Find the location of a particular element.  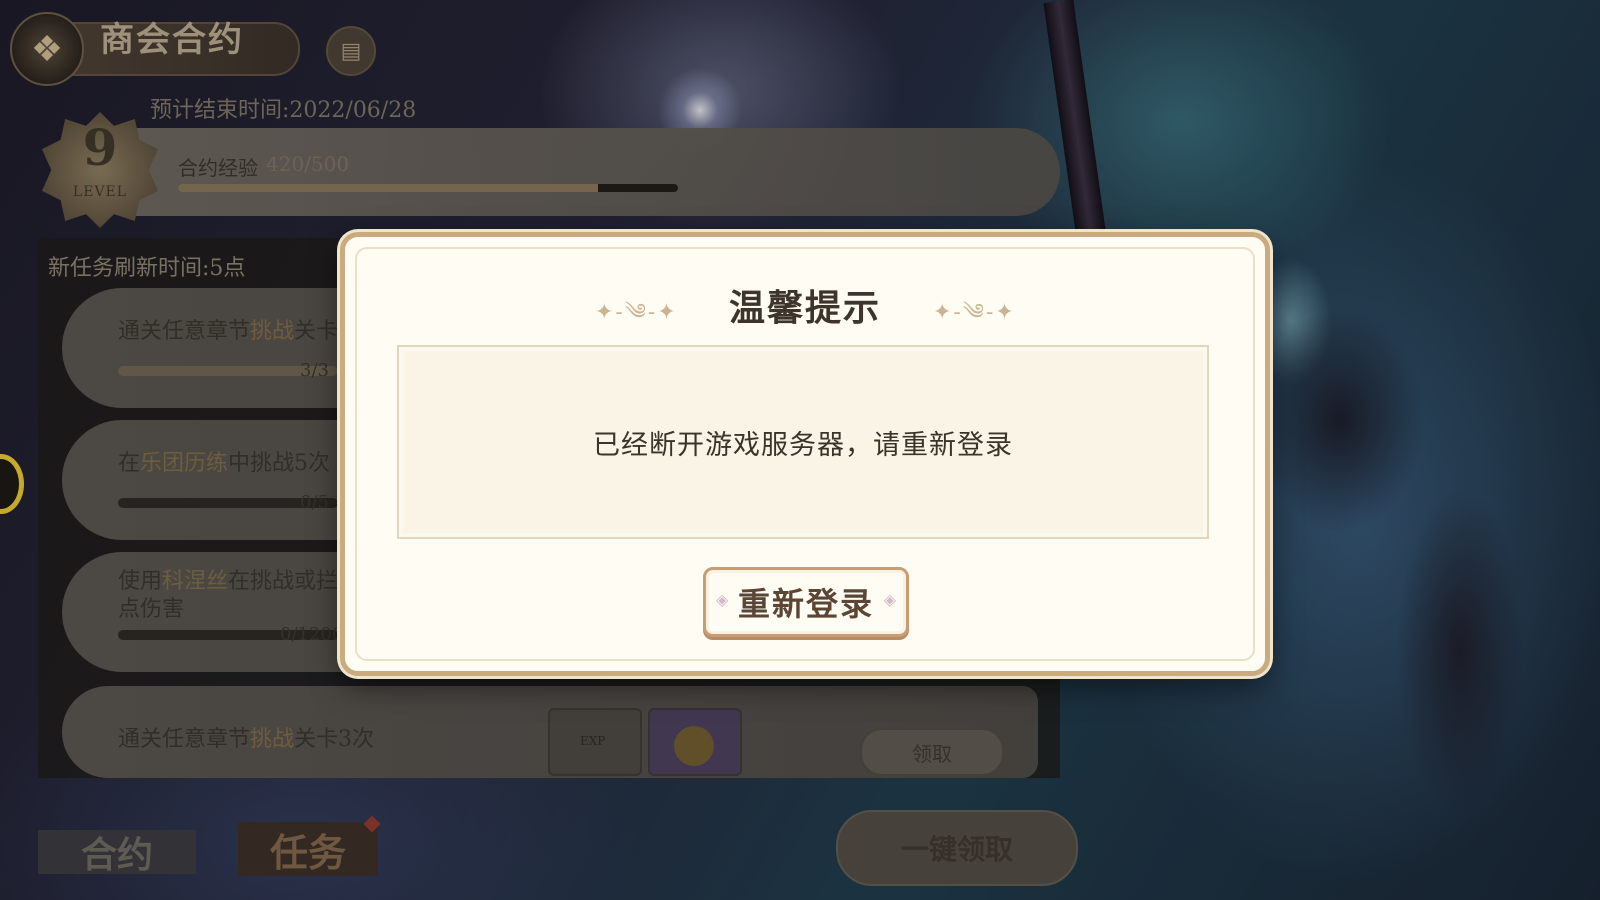

relogin-button-label: 重新登录 is located at coordinates (805, 604).